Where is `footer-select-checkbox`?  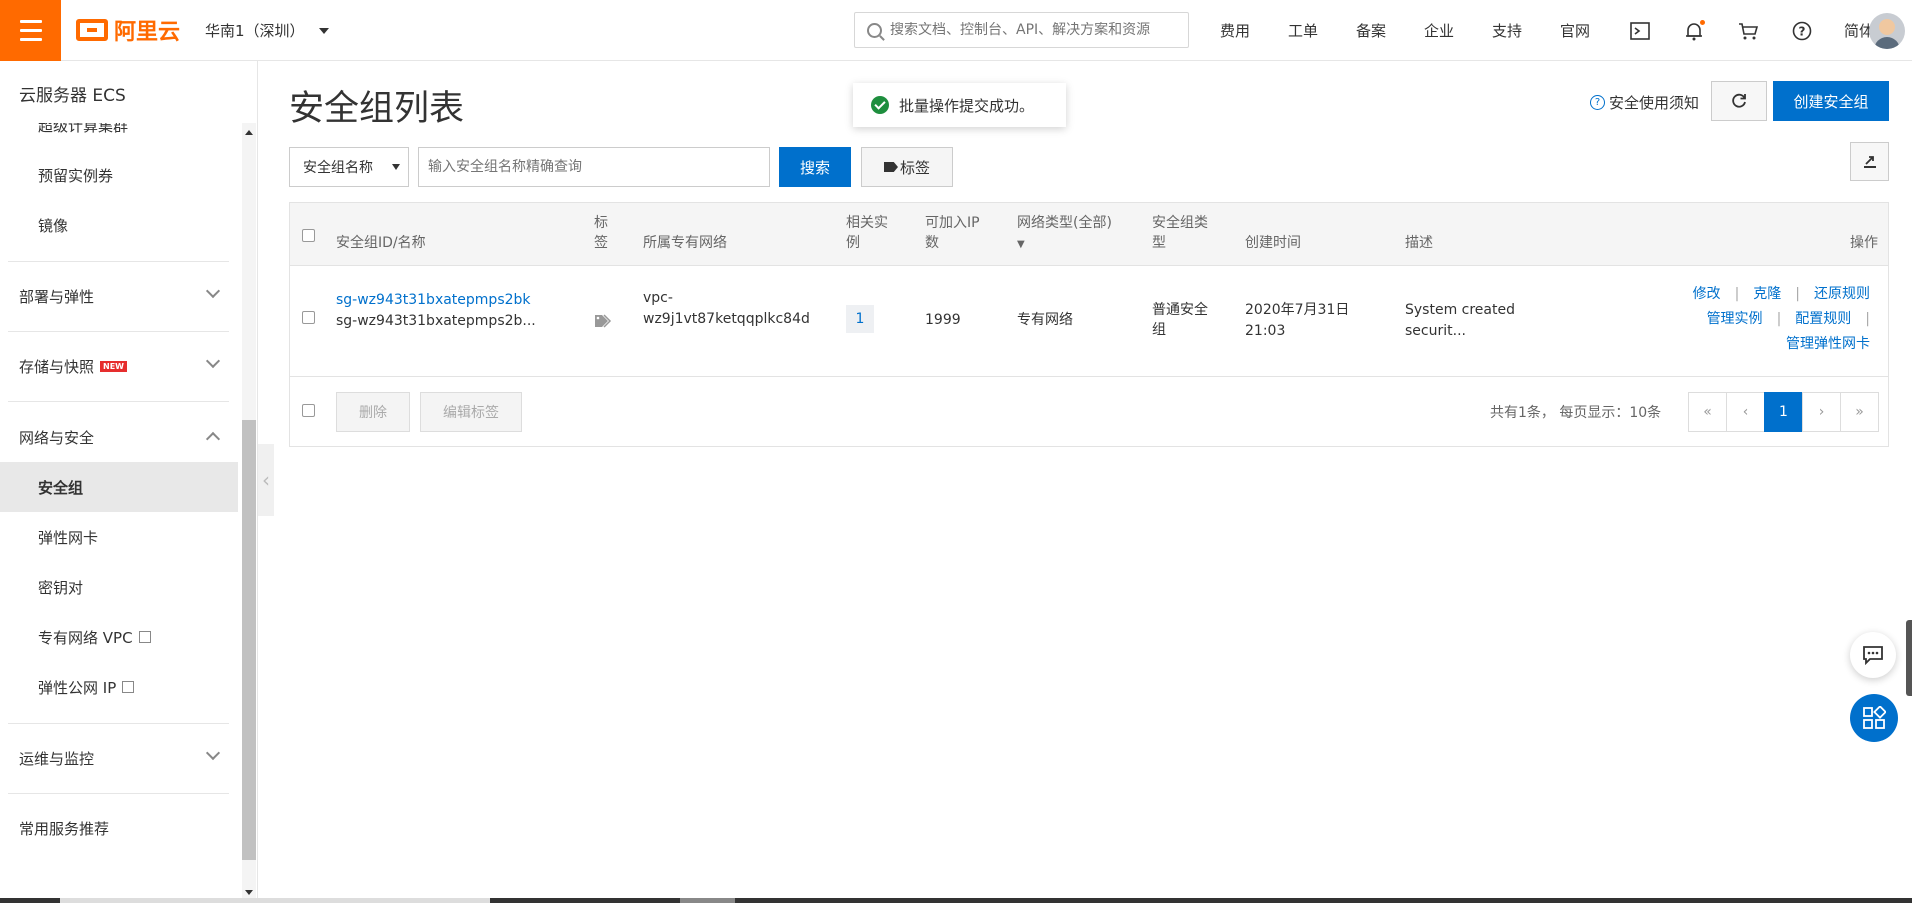
footer-select-checkbox is located at coordinates (308, 410).